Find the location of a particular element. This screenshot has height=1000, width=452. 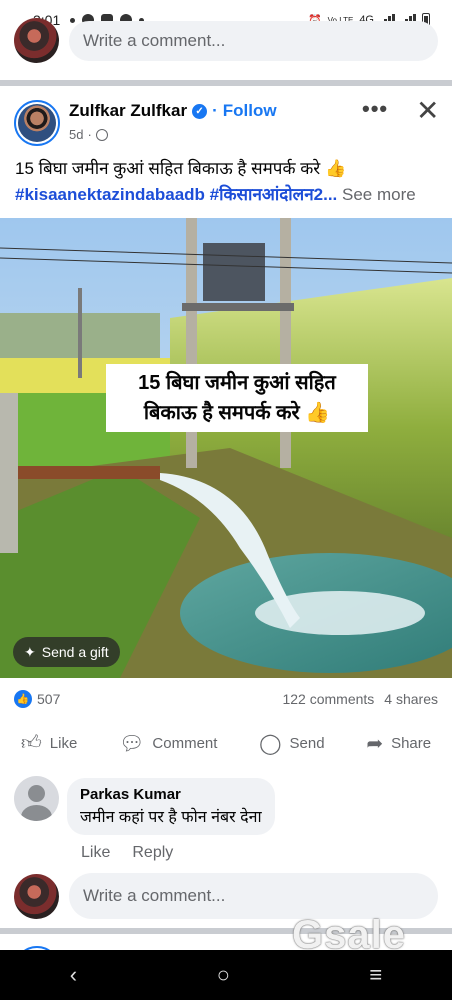

comment-reply-button: Reply is located at coordinates (152, 853).